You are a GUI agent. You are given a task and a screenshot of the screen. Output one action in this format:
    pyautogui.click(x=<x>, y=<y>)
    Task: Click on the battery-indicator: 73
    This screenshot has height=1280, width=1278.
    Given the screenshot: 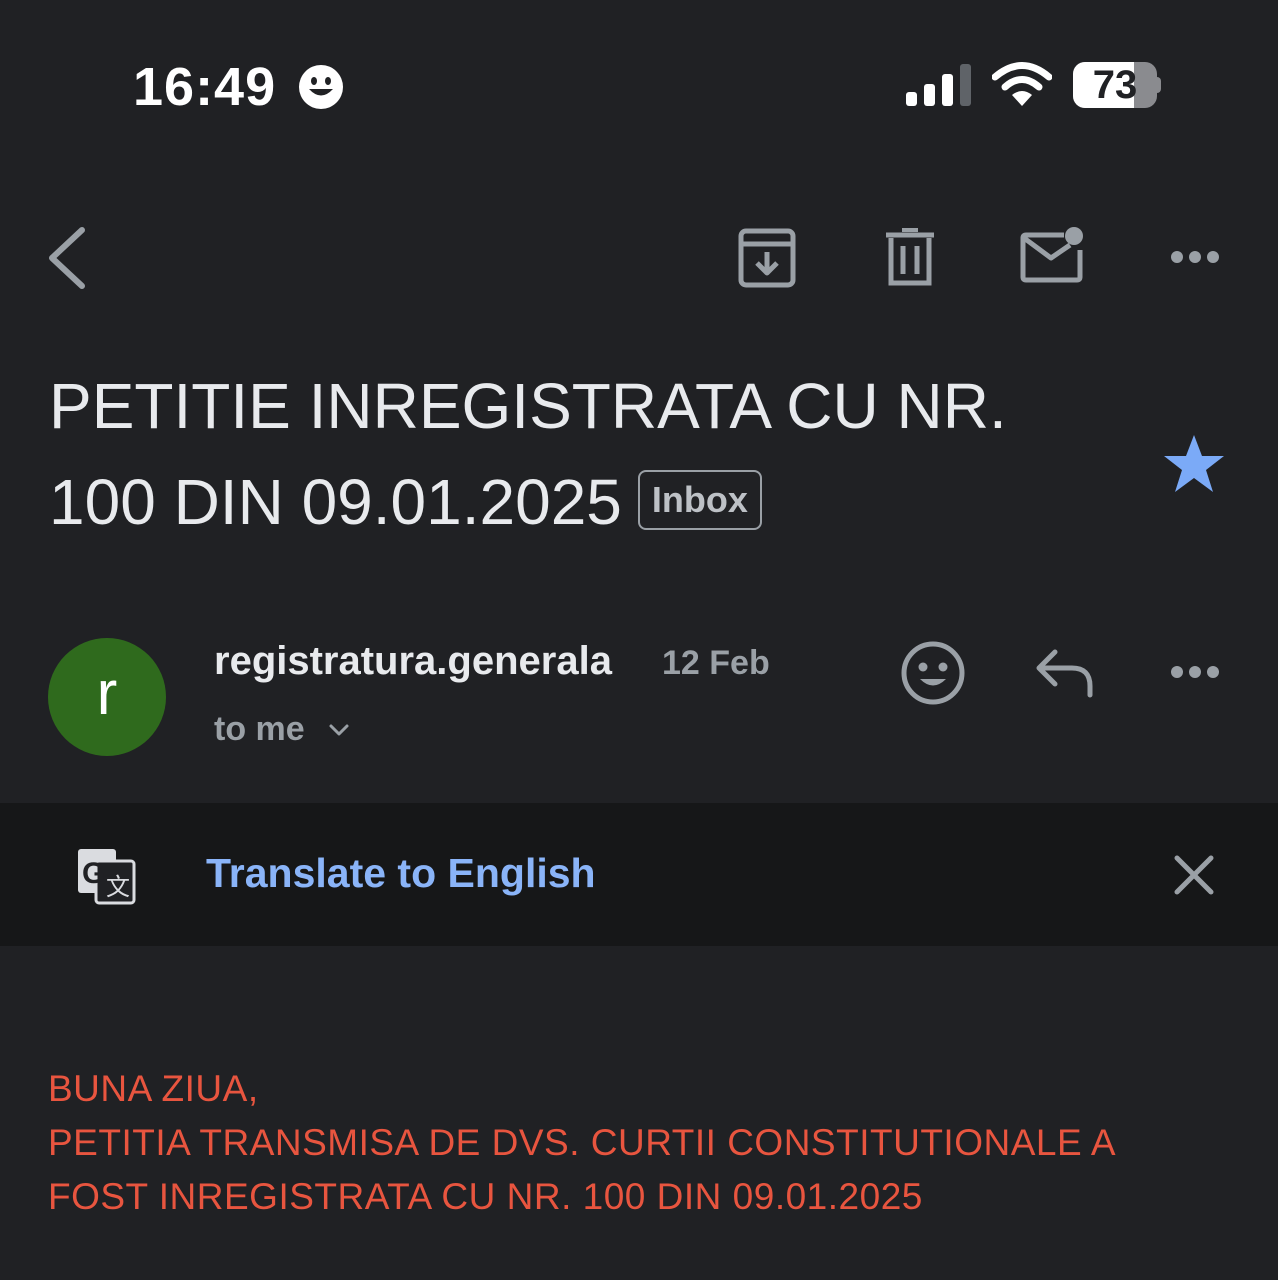 What is the action you would take?
    pyautogui.click(x=1117, y=85)
    